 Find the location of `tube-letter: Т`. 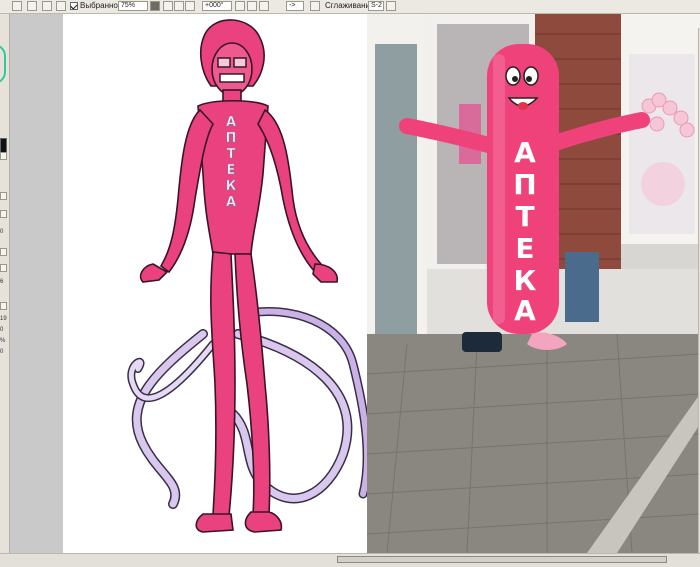

tube-letter: Т is located at coordinates (524, 216).